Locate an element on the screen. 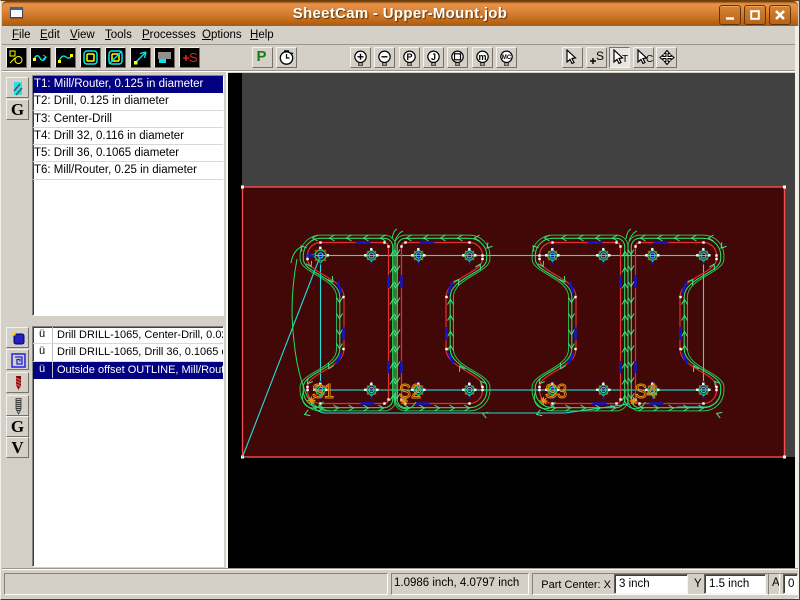  svg-text: S3 is located at coordinates (556, 392).